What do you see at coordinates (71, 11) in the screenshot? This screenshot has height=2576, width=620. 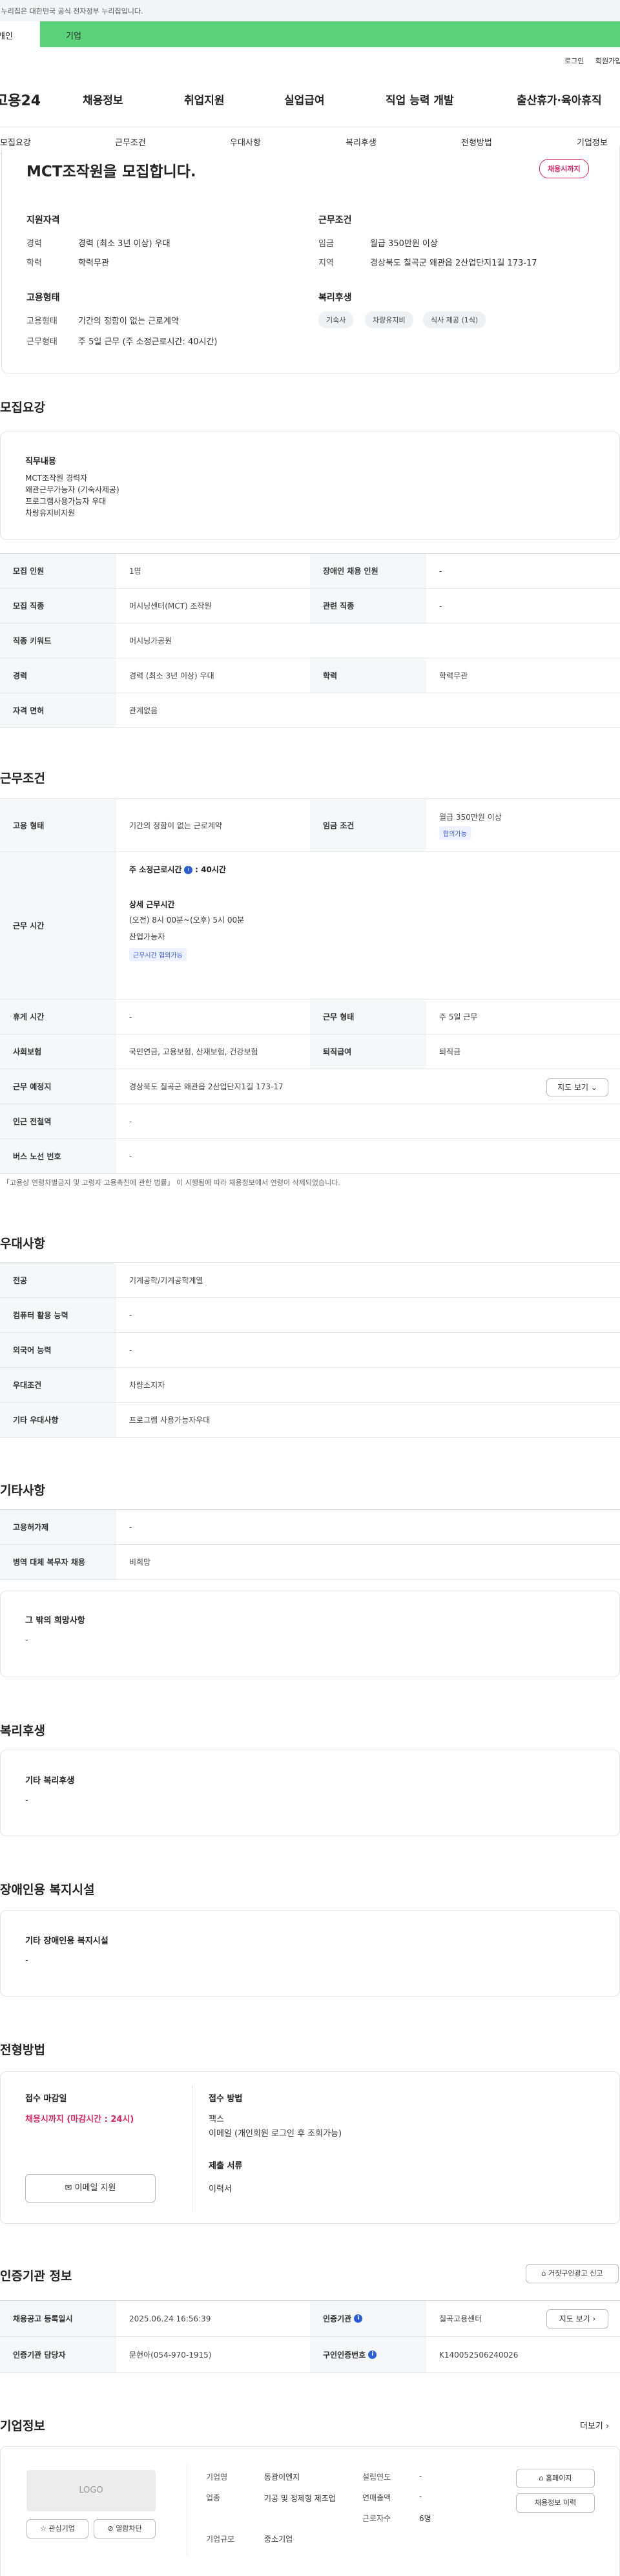 I see `gov-notice-text: 이 누리집은 대한민국 공식 전자정부 누리집입니다.` at bounding box center [71, 11].